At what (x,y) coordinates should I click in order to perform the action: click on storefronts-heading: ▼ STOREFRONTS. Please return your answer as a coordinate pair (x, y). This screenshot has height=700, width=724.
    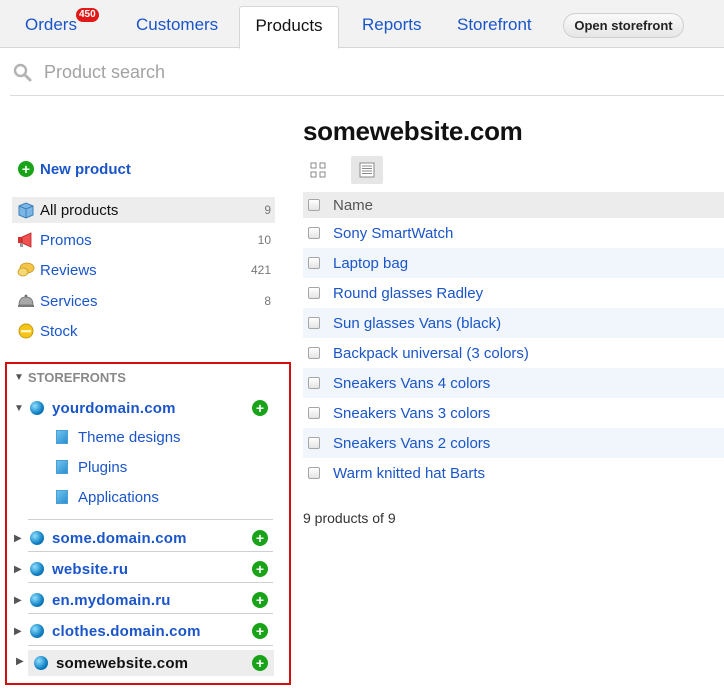
    Looking at the image, I should click on (70, 377).